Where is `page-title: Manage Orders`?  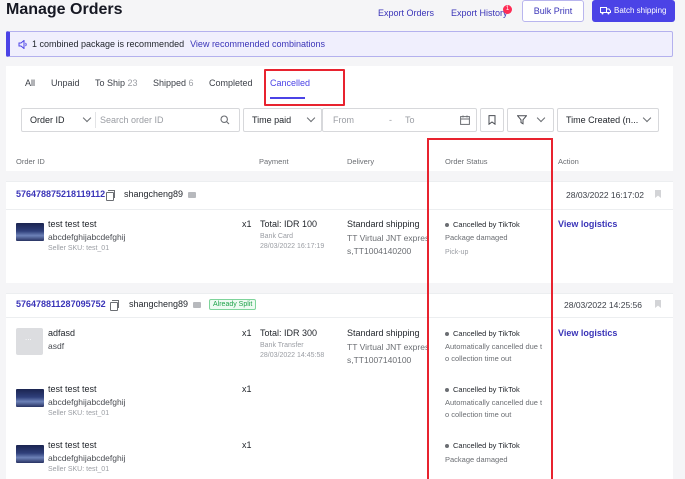
page-title: Manage Orders is located at coordinates (64, 9).